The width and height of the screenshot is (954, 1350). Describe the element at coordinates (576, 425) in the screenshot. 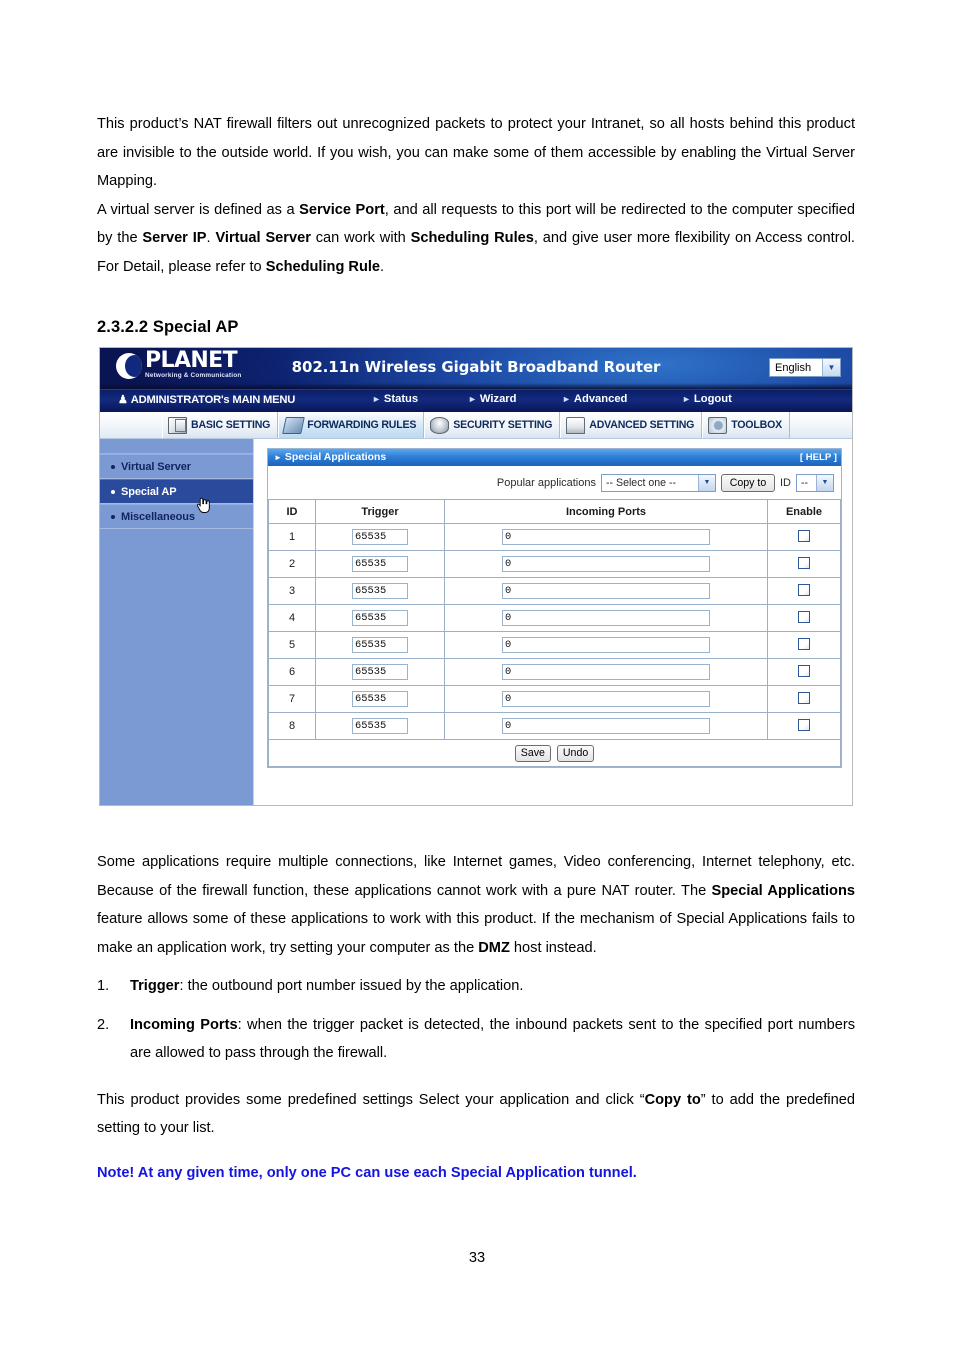

I see `advanced-icon` at that location.